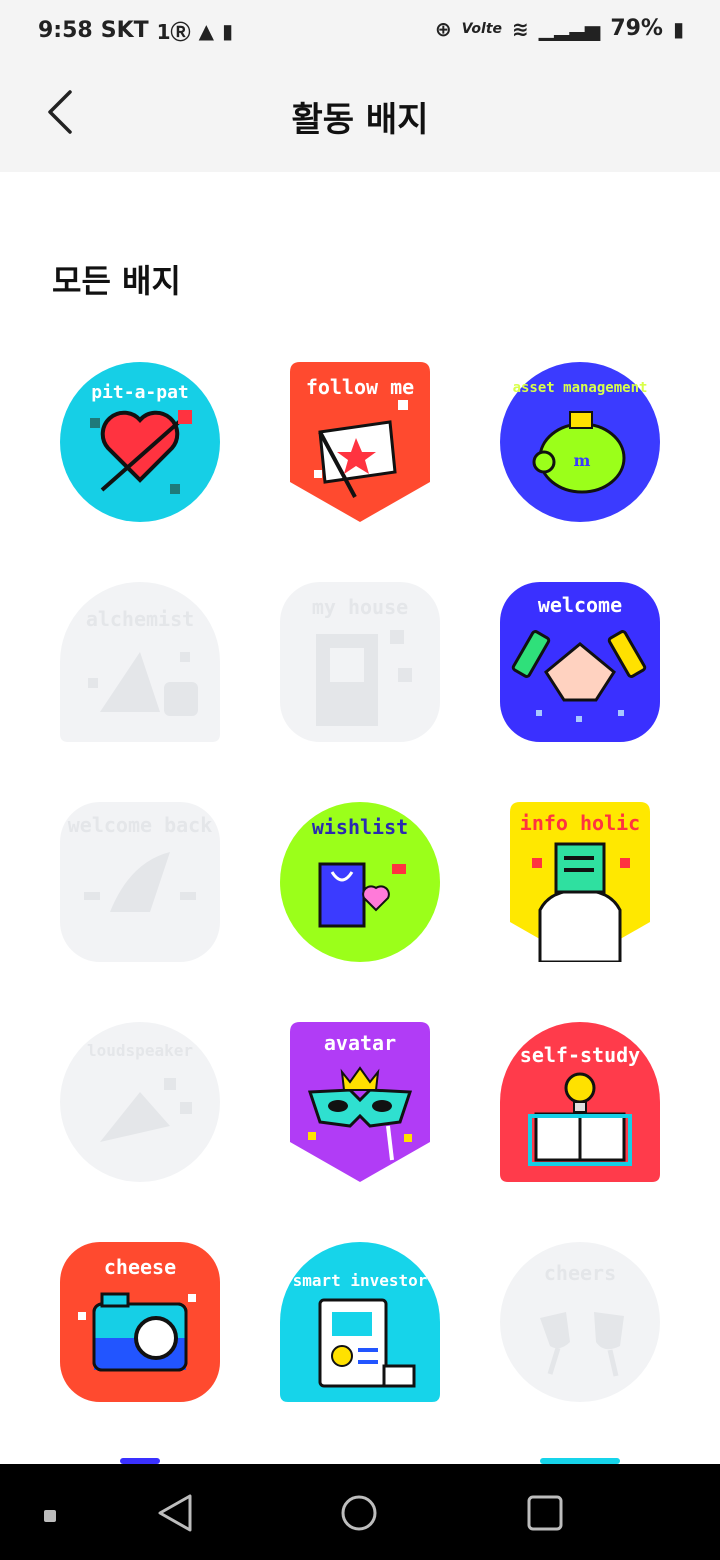 The width and height of the screenshot is (720, 1560). What do you see at coordinates (580, 442) in the screenshot?
I see `badge-asset-management: m asset management` at bounding box center [580, 442].